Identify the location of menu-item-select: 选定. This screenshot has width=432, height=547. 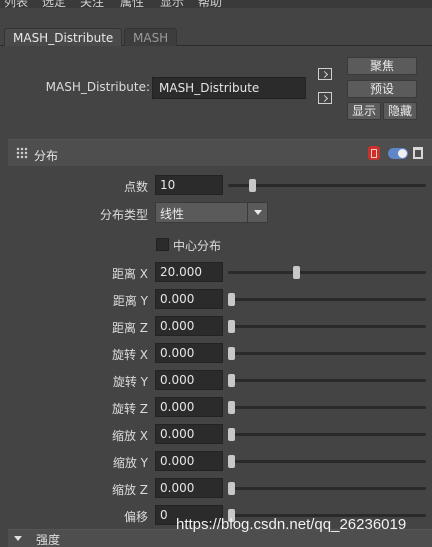
(54, 4).